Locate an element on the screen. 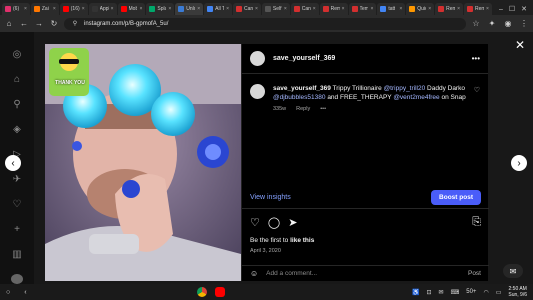  tab-favicon-icon is located at coordinates (94, 9).